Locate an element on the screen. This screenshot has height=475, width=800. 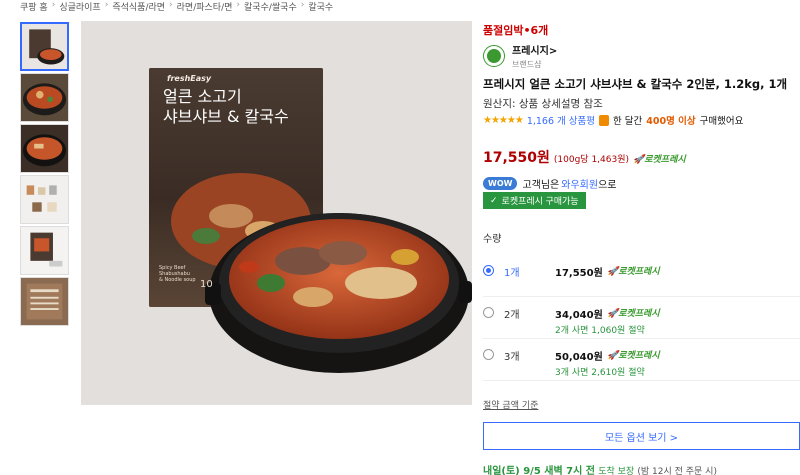
sale-price: 17,550원 is located at coordinates (516, 158).